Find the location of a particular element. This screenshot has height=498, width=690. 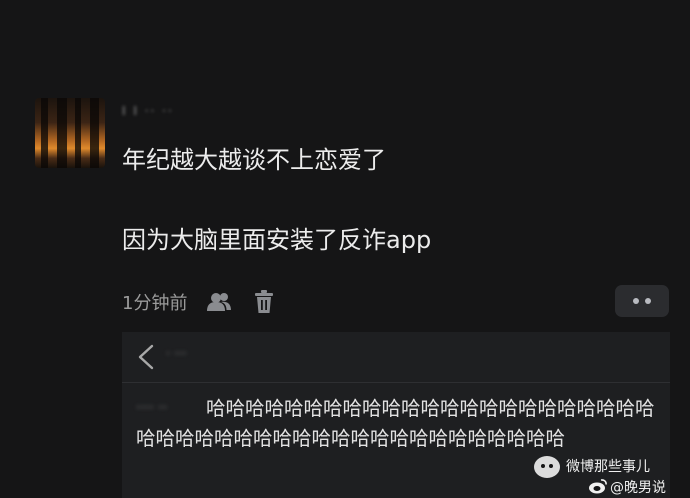

watermark-line1: 微博那些事儿 is located at coordinates (608, 467).